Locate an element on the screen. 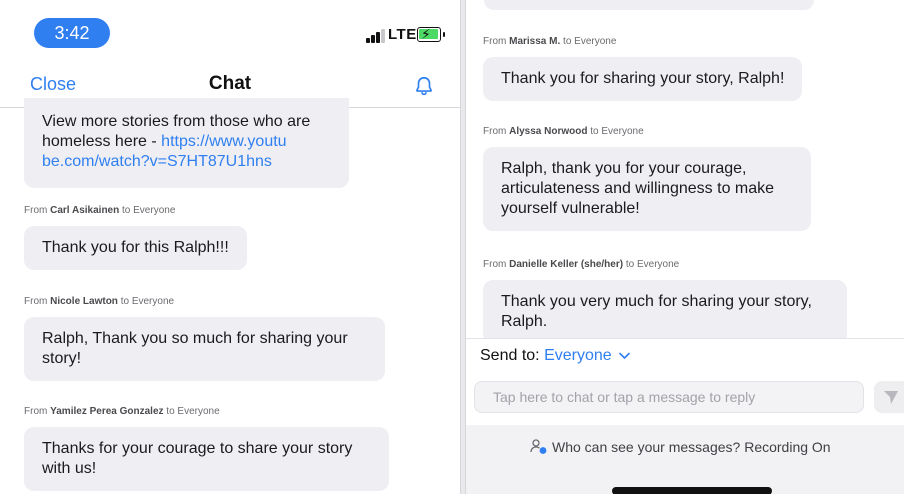  chat-input is located at coordinates (669, 397).